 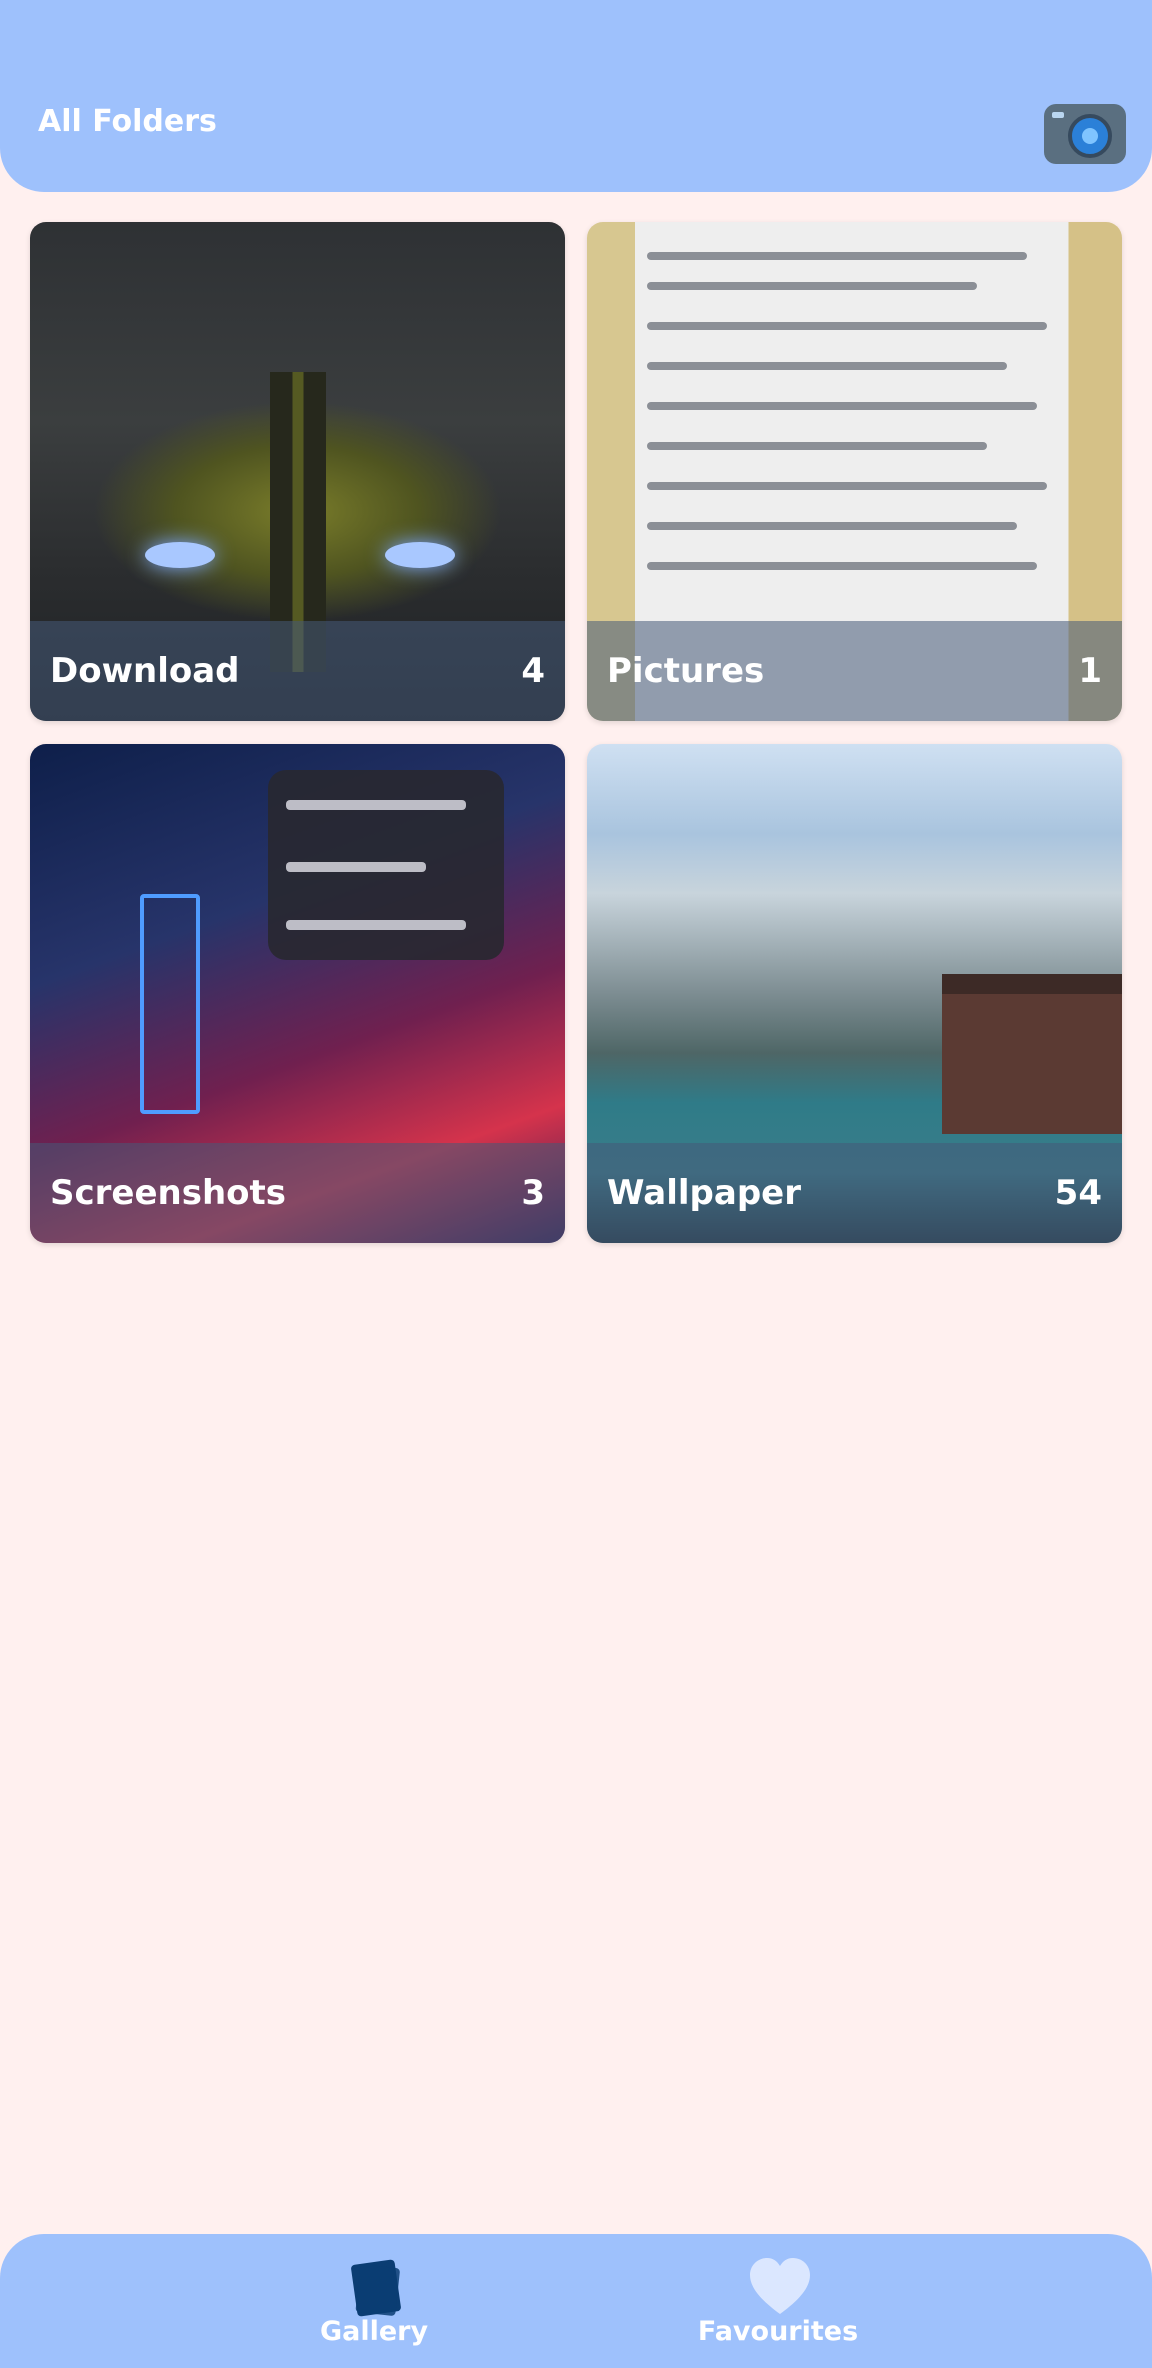 I want to click on heart-icon, so click(x=780, y=2286).